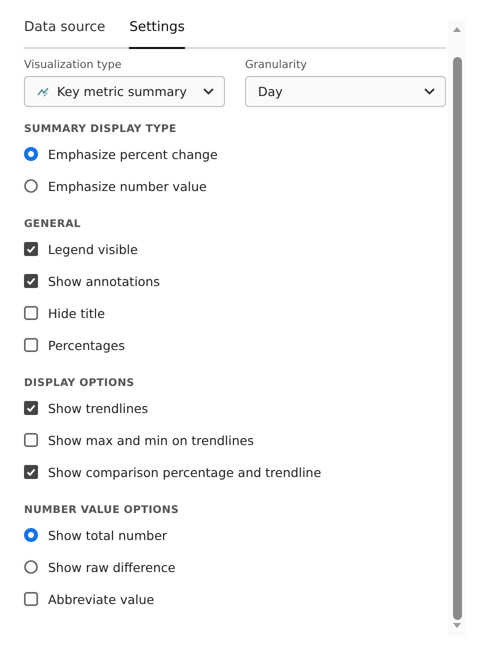 This screenshot has width=486, height=647. Describe the element at coordinates (133, 154) in the screenshot. I see `option-label: Emphasize percent change` at that location.